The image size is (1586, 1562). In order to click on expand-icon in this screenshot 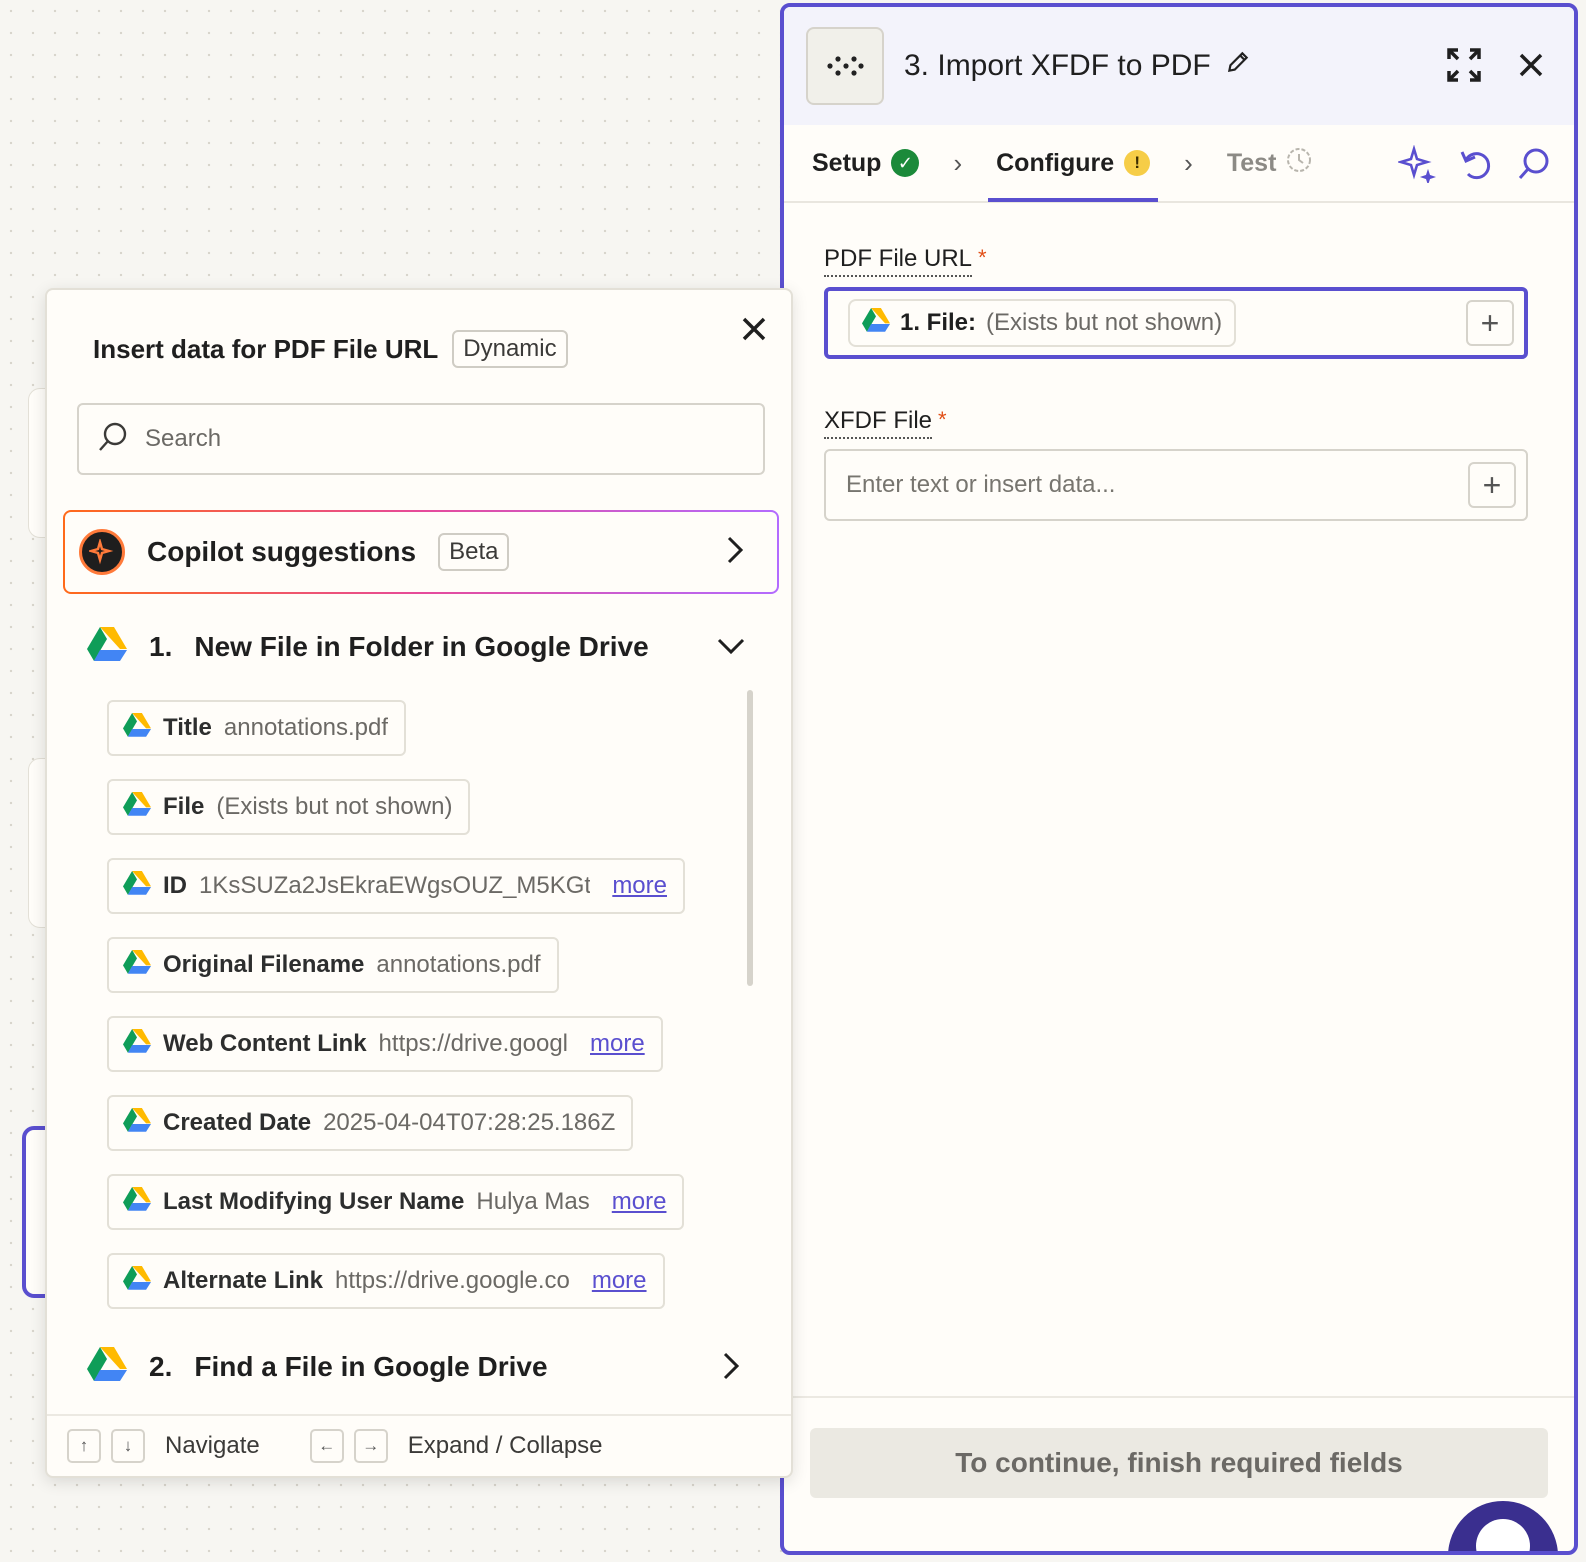, I will do `click(1464, 65)`.